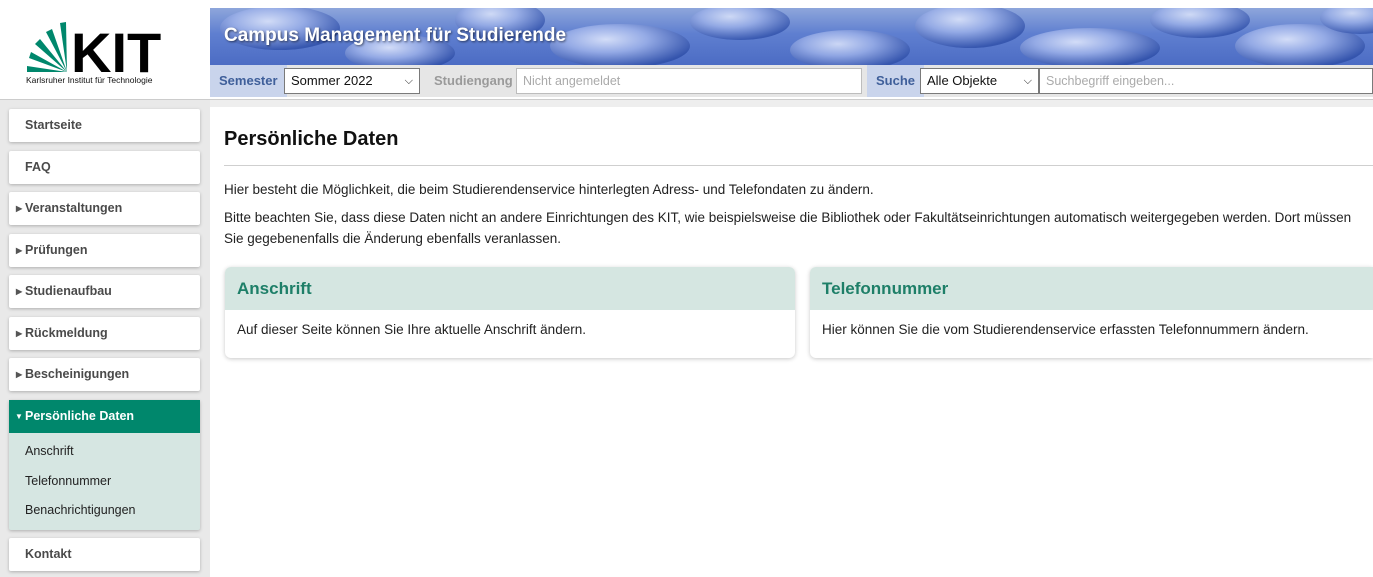  What do you see at coordinates (68, 291) in the screenshot?
I see `sidebar-item-label: Studienaufbau` at bounding box center [68, 291].